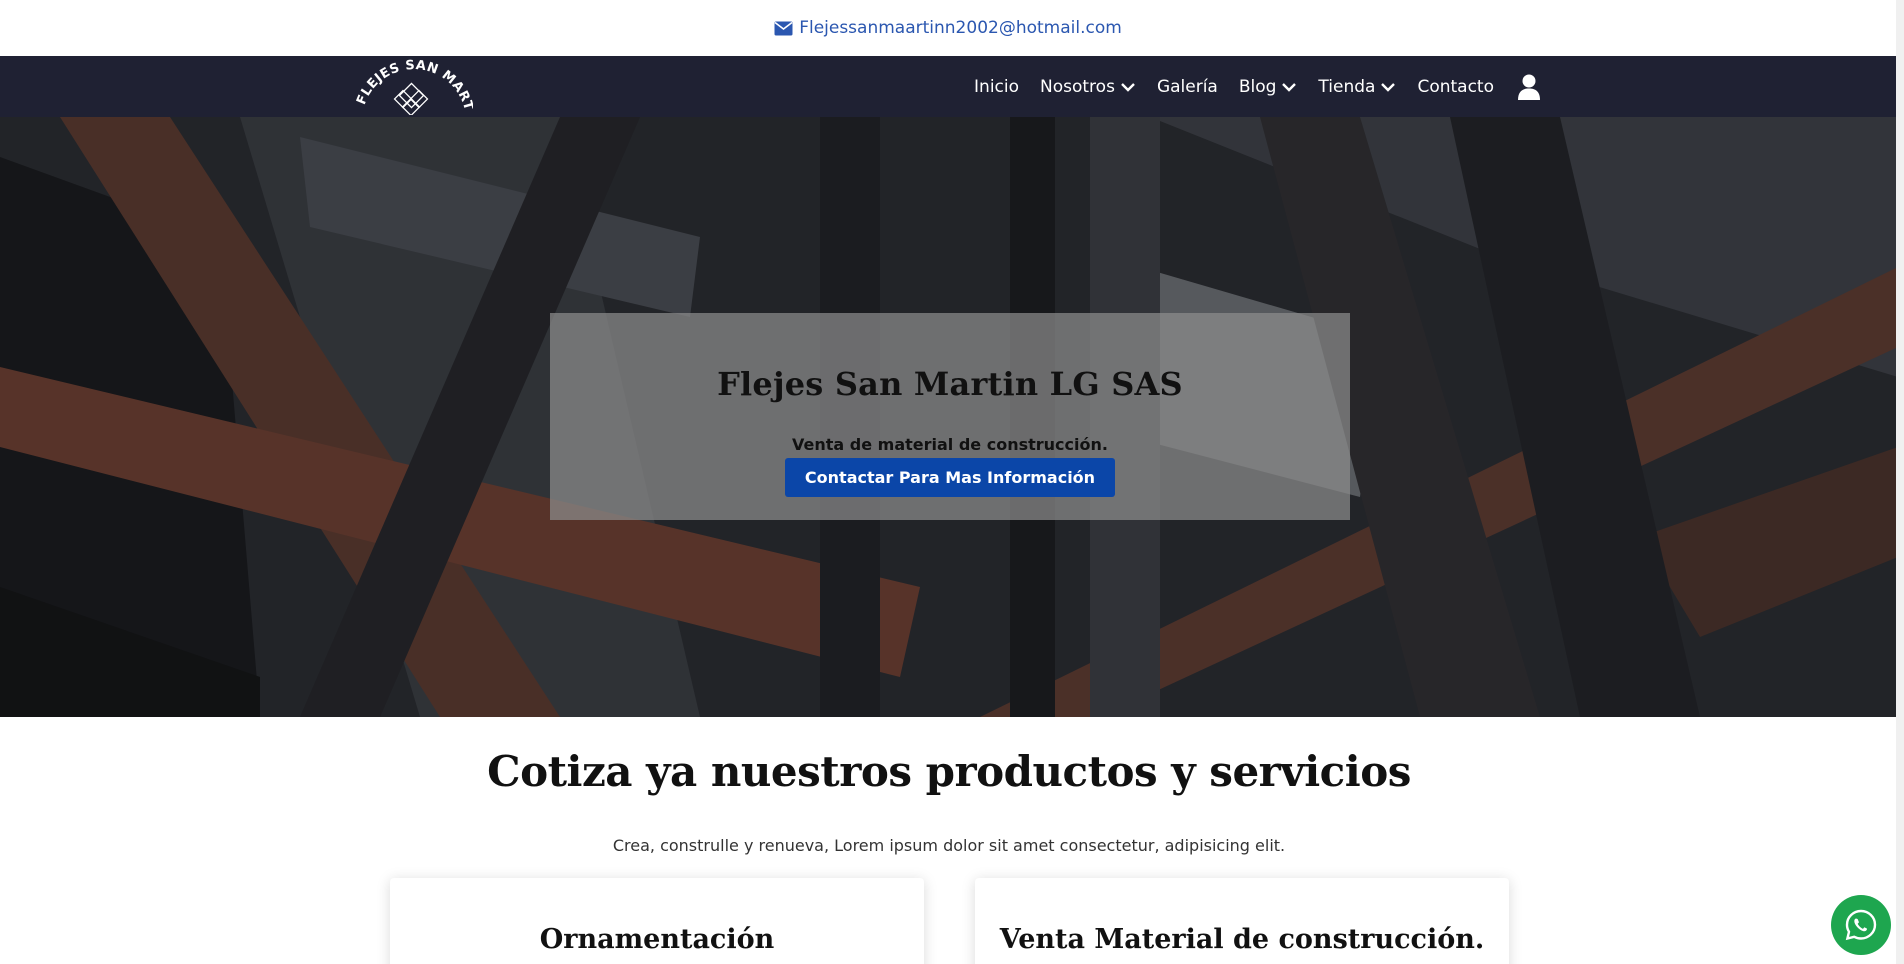 The height and width of the screenshot is (964, 1904). I want to click on nav-item-contacto: Contacto, so click(1455, 87).